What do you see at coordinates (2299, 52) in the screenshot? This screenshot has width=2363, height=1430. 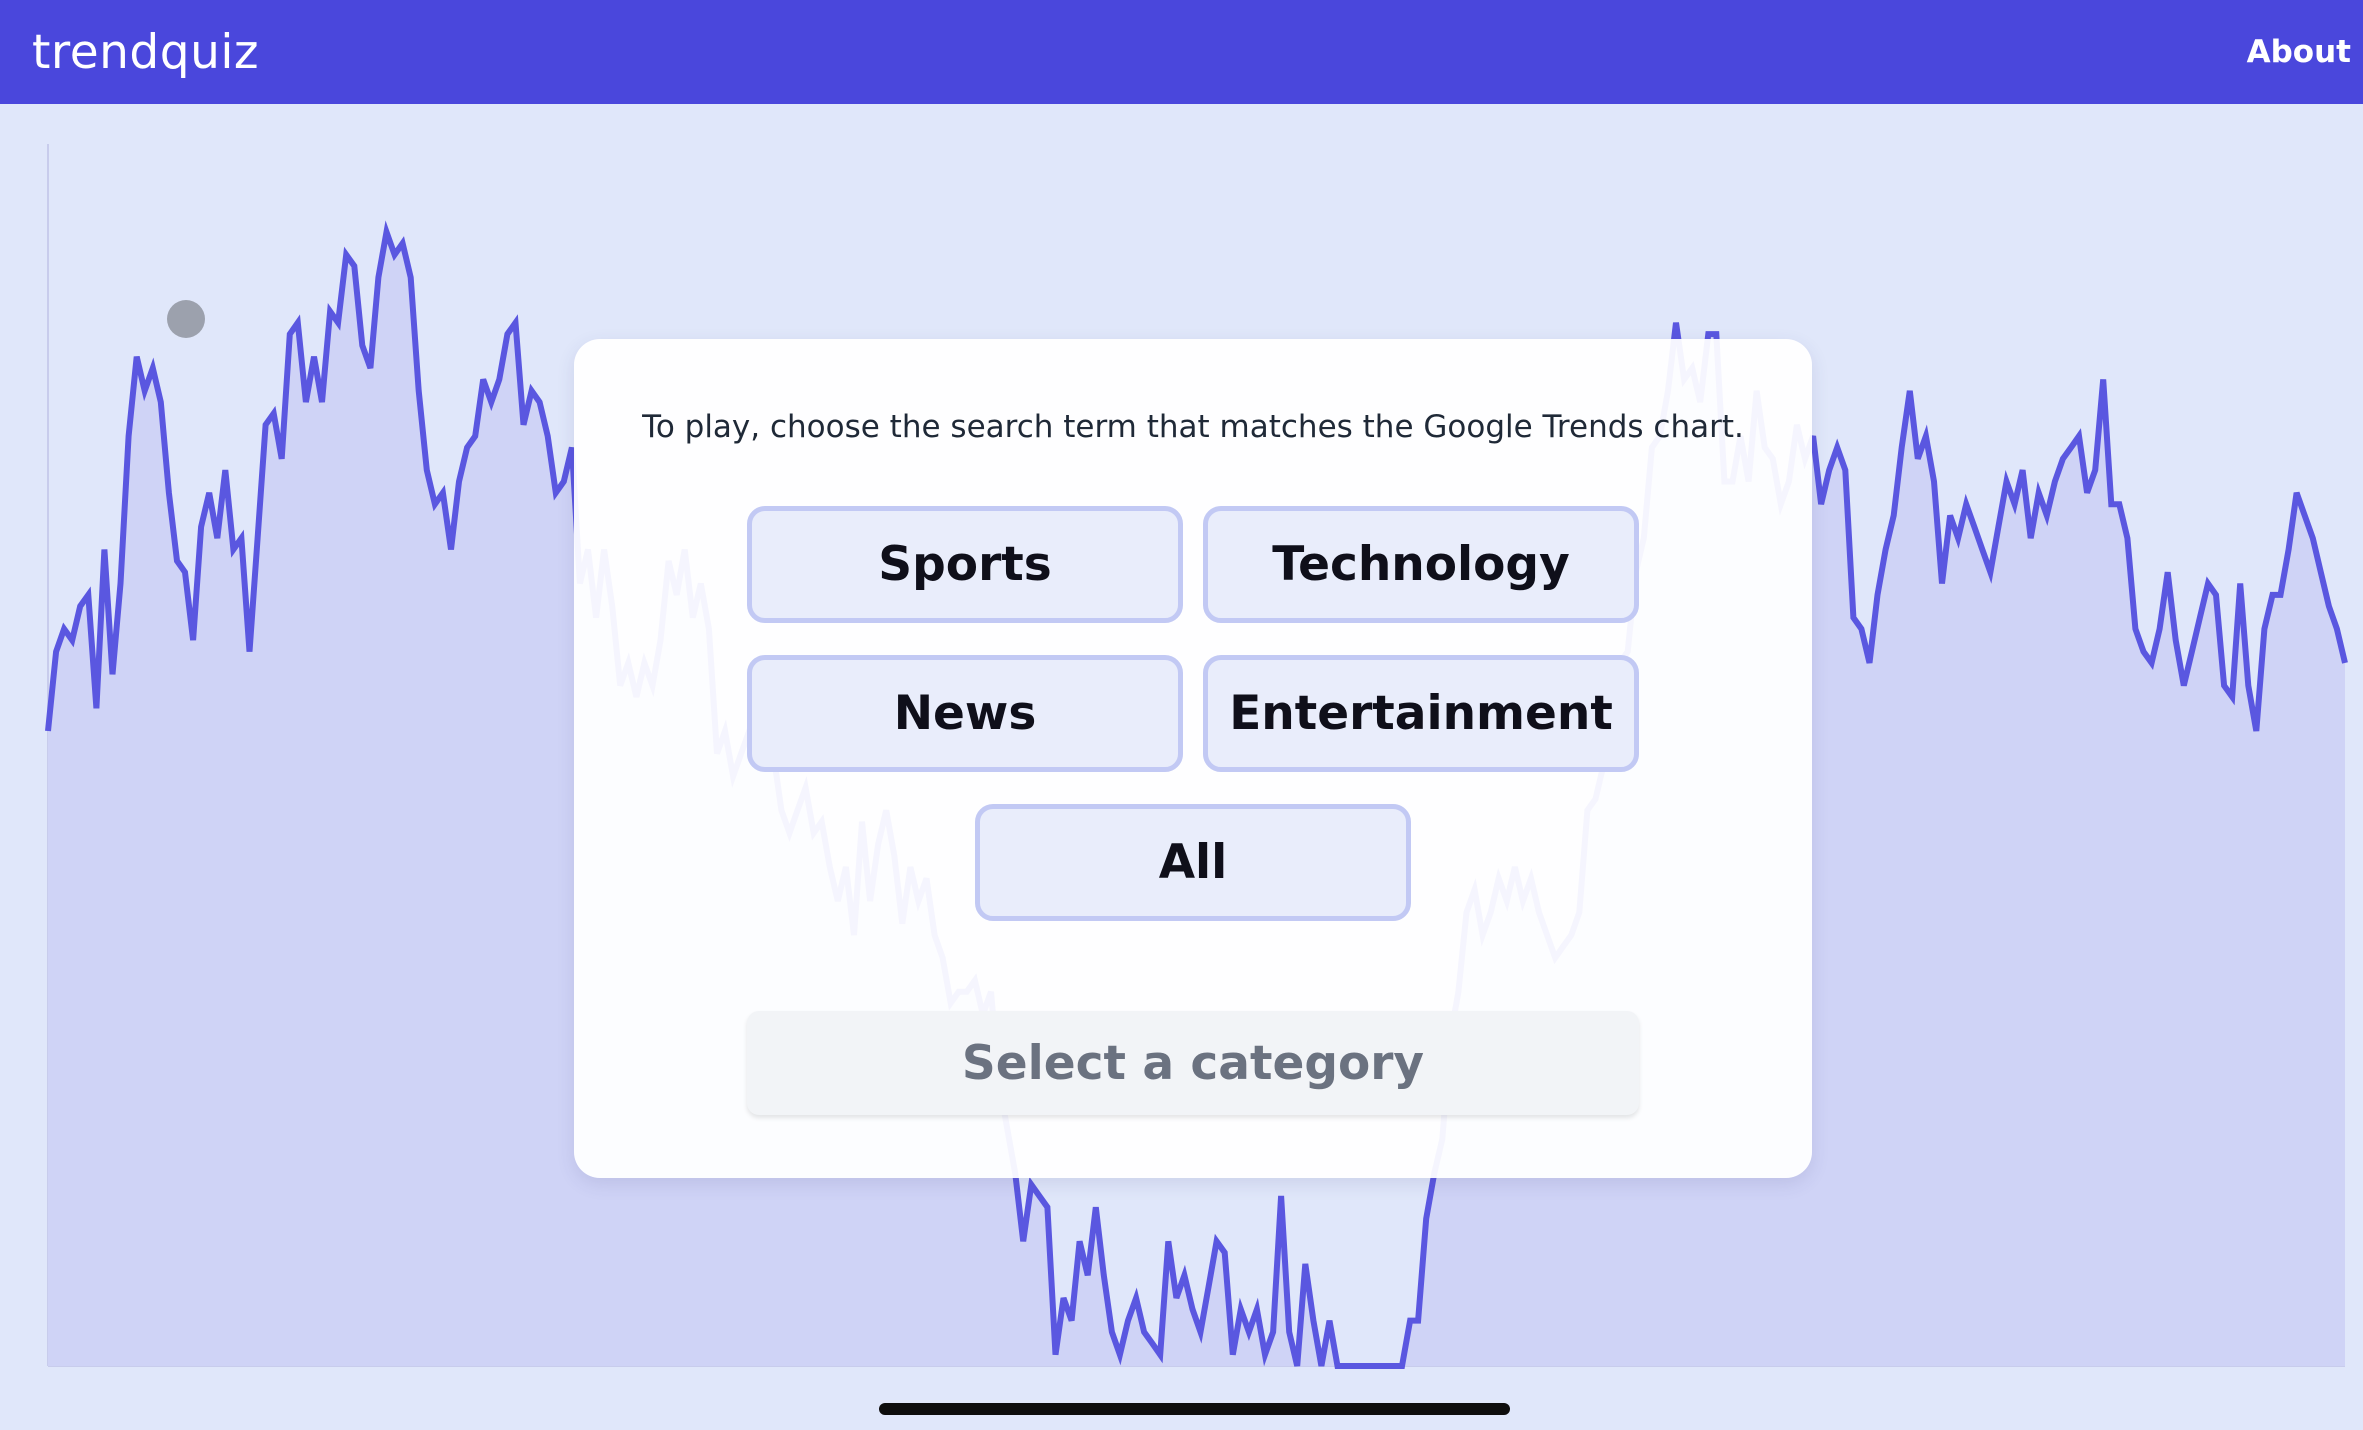 I see `about-link: About` at bounding box center [2299, 52].